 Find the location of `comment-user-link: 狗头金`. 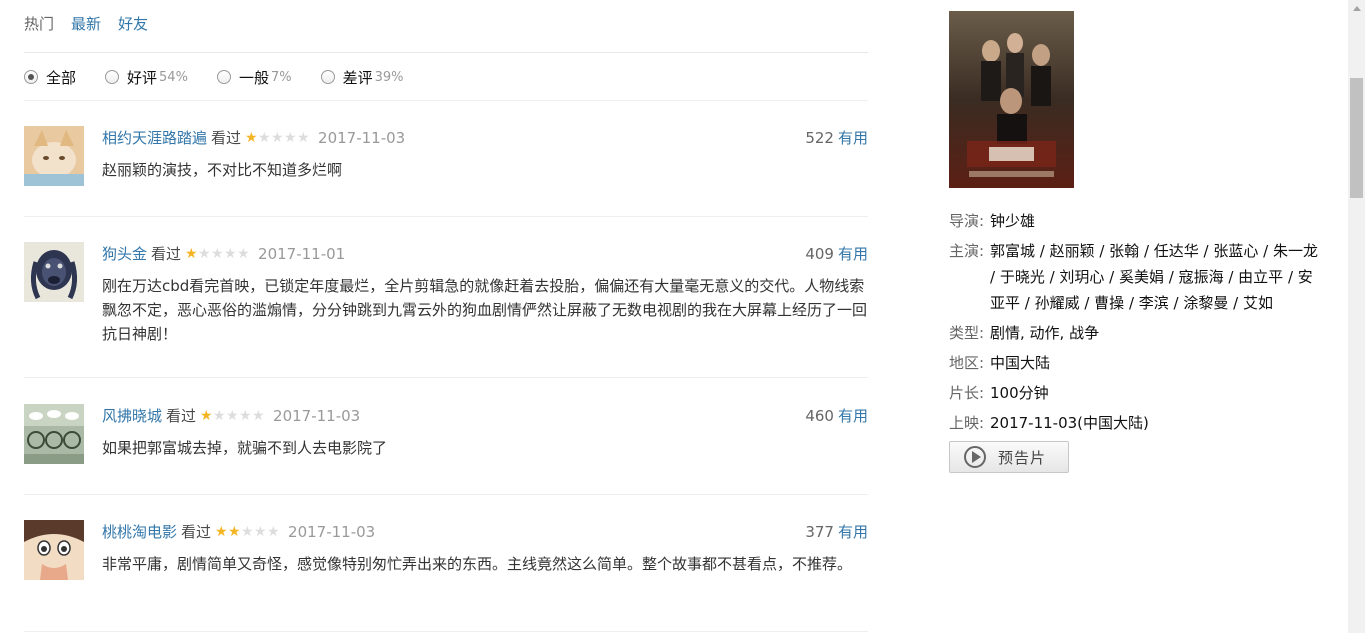

comment-user-link: 狗头金 is located at coordinates (124, 254).